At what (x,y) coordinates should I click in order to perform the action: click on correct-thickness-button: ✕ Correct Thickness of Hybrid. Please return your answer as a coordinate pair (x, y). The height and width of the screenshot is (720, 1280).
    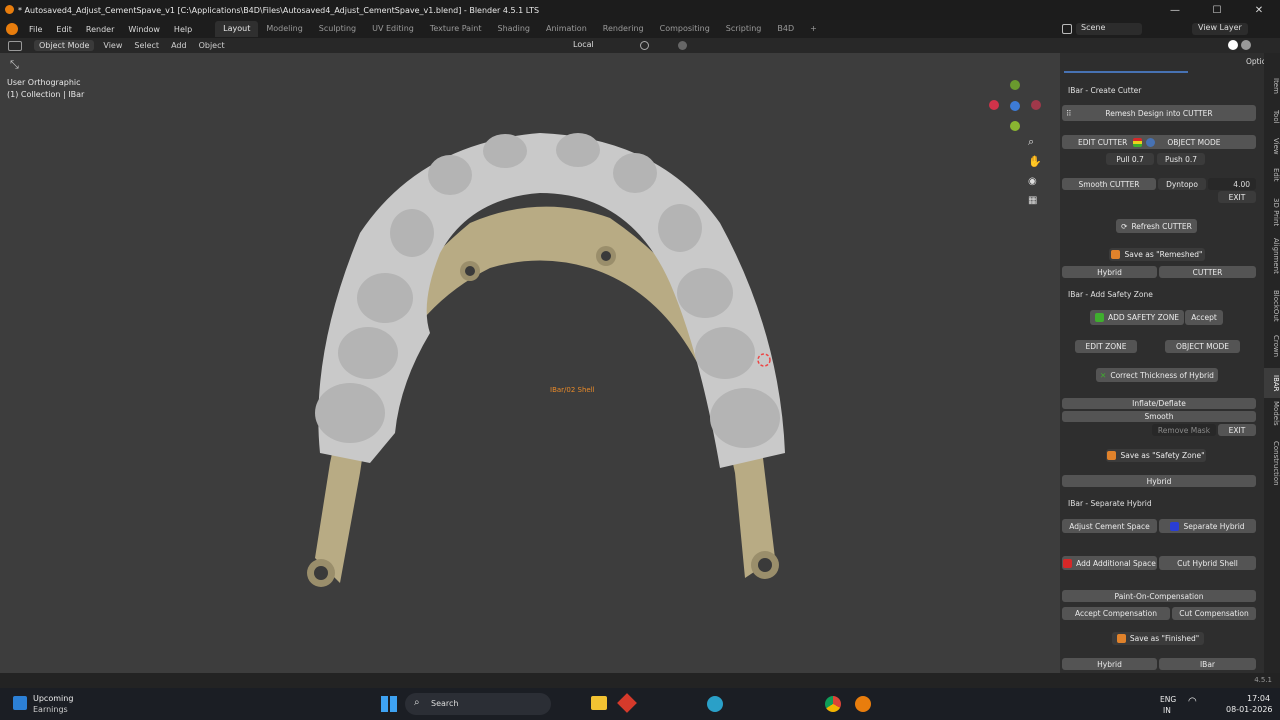
    Looking at the image, I should click on (1157, 375).